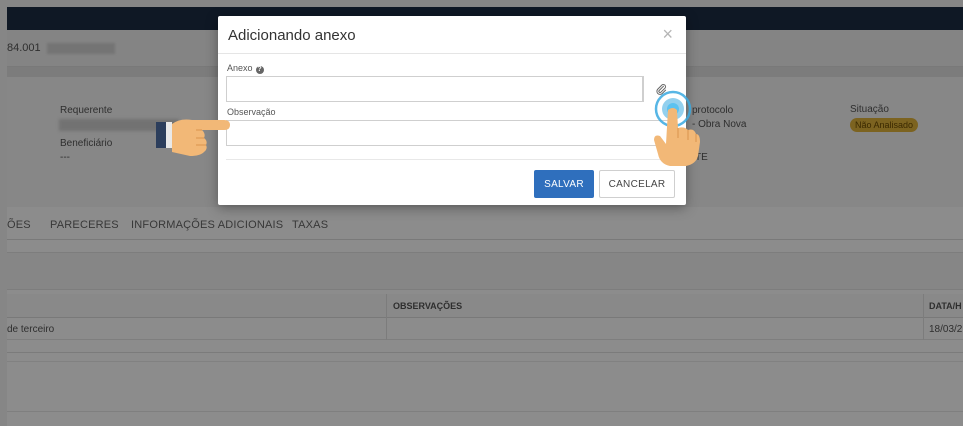  What do you see at coordinates (452, 35) in the screenshot?
I see `modal-header: Adicionando anexo ×` at bounding box center [452, 35].